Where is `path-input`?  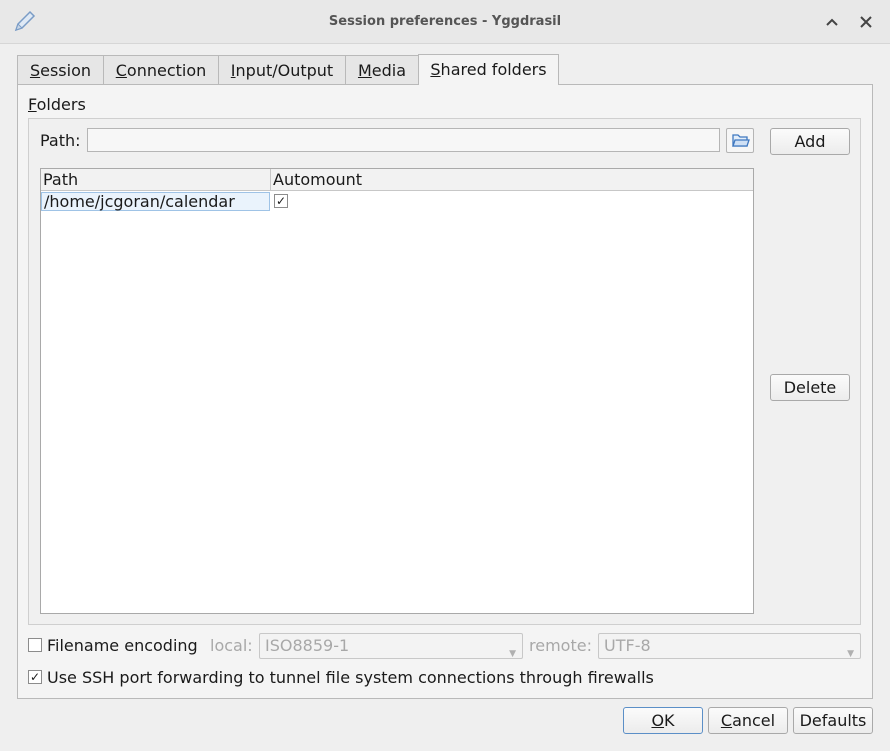
path-input is located at coordinates (403, 140).